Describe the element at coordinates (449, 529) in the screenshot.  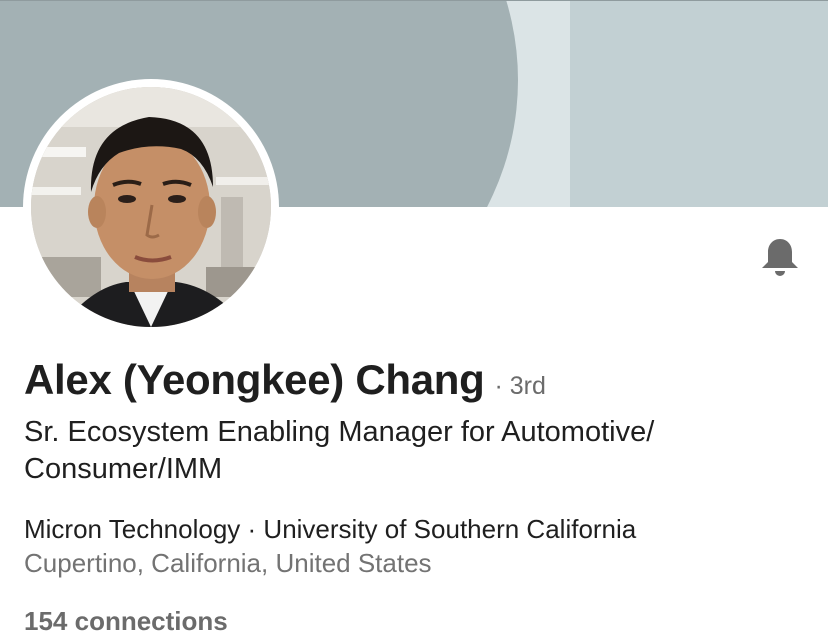
I see `school-link: University of Southern California` at that location.